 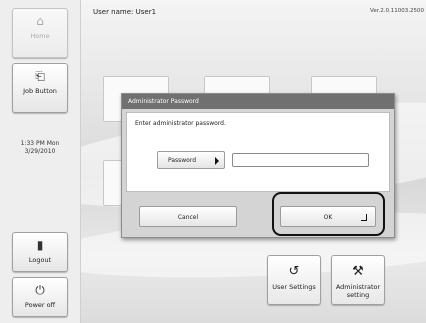 What do you see at coordinates (294, 271) in the screenshot?
I see `user-settings-icon: ↺` at bounding box center [294, 271].